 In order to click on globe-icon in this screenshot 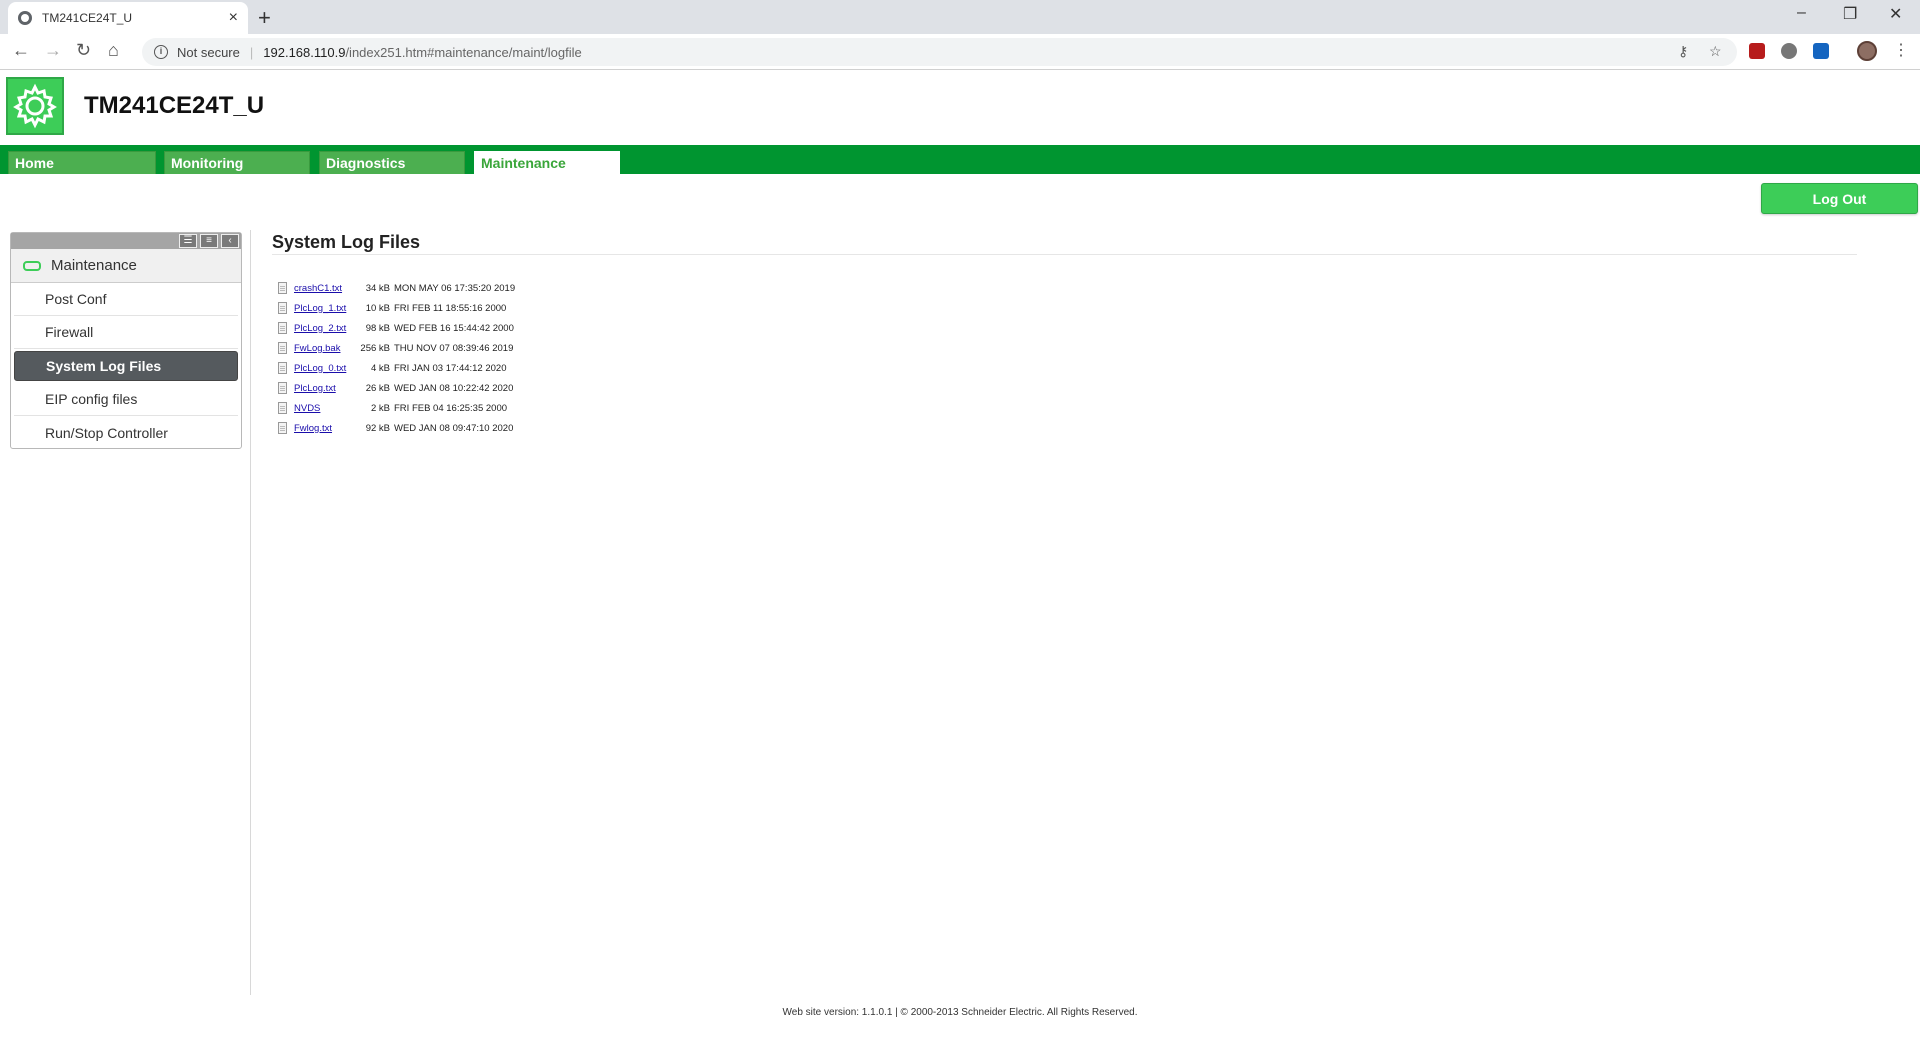, I will do `click(25, 18)`.